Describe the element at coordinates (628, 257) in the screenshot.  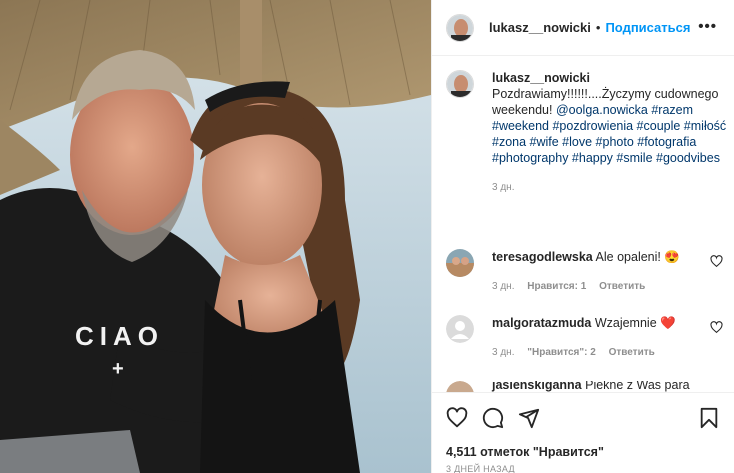
I see `comment-text: Ale opaleni!` at that location.